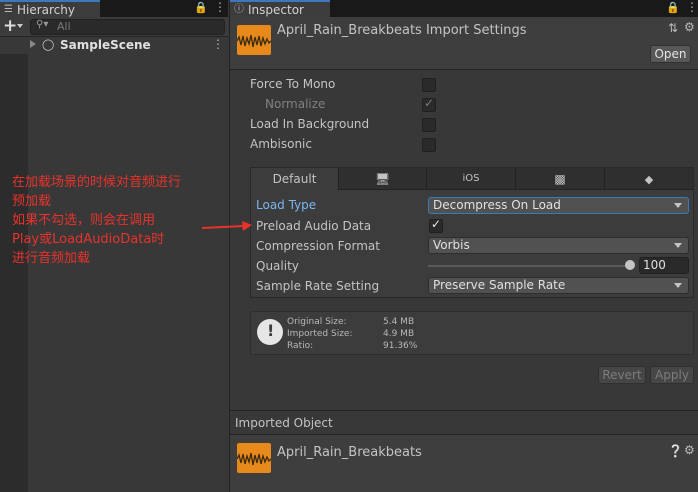 The width and height of the screenshot is (698, 492). I want to click on imported-size-label: Imported Size:, so click(320, 334).